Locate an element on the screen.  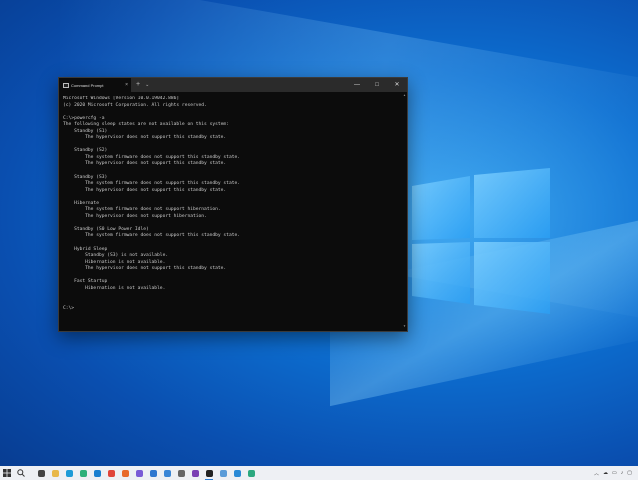
settings-icon is located at coordinates (181, 473).